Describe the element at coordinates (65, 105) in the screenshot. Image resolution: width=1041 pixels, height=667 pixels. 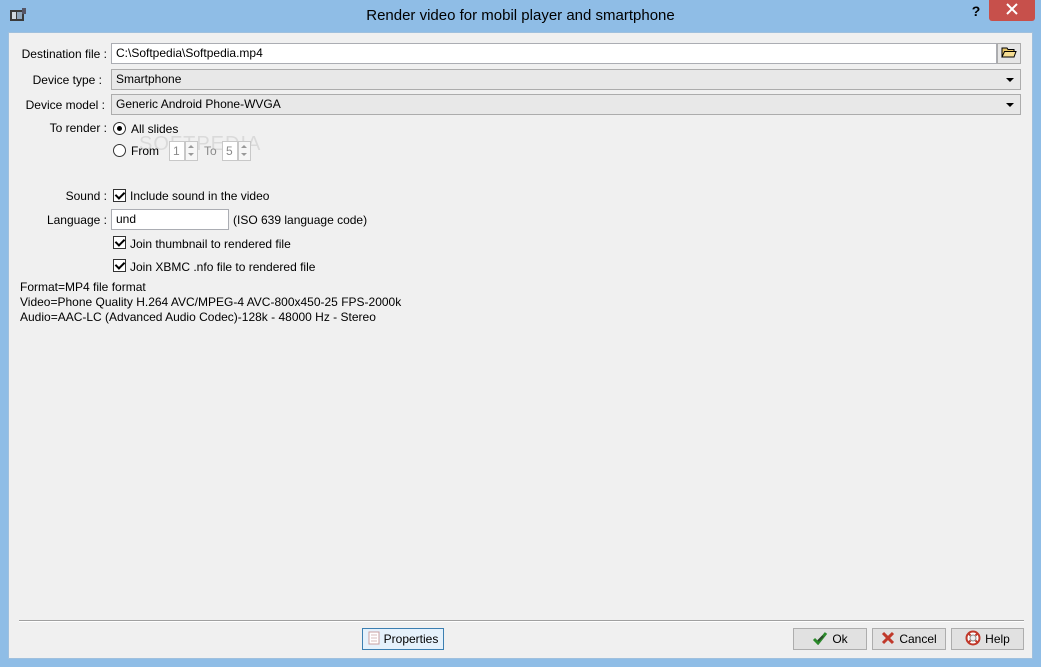
I see `device-model-label: Device model :` at that location.